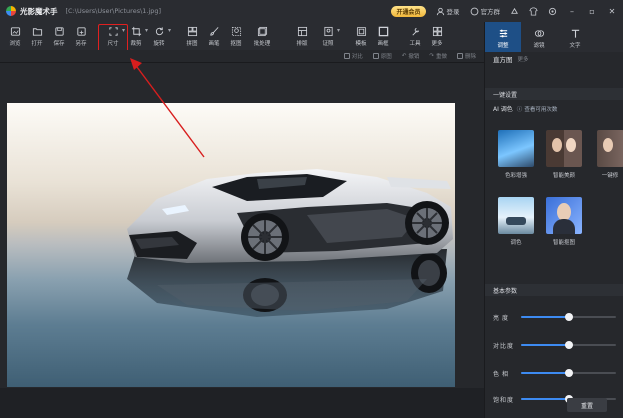 The image size is (623, 418). Describe the element at coordinates (192, 35) in the screenshot. I see `tool-collage: 拼图` at that location.